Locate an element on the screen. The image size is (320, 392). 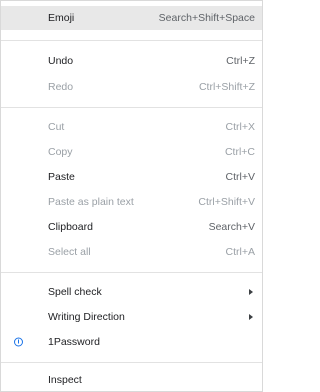
menu-item-inspect: Inspect is located at coordinates (131, 380).